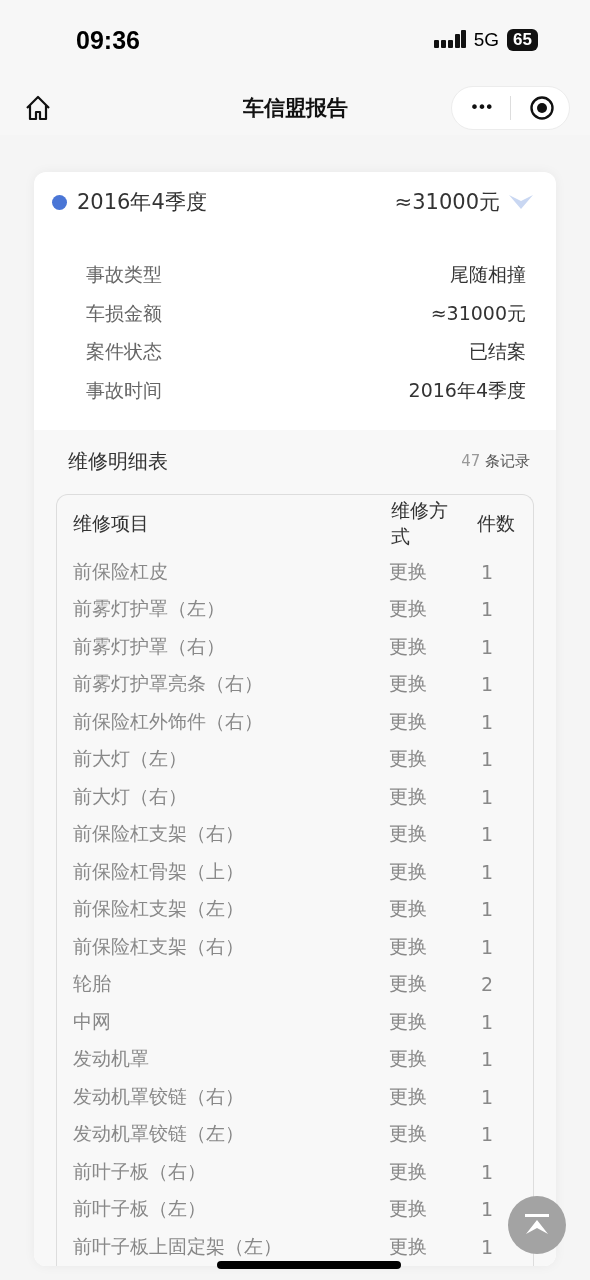 The width and height of the screenshot is (590, 1280). Describe the element at coordinates (542, 107) in the screenshot. I see `close-icon` at that location.